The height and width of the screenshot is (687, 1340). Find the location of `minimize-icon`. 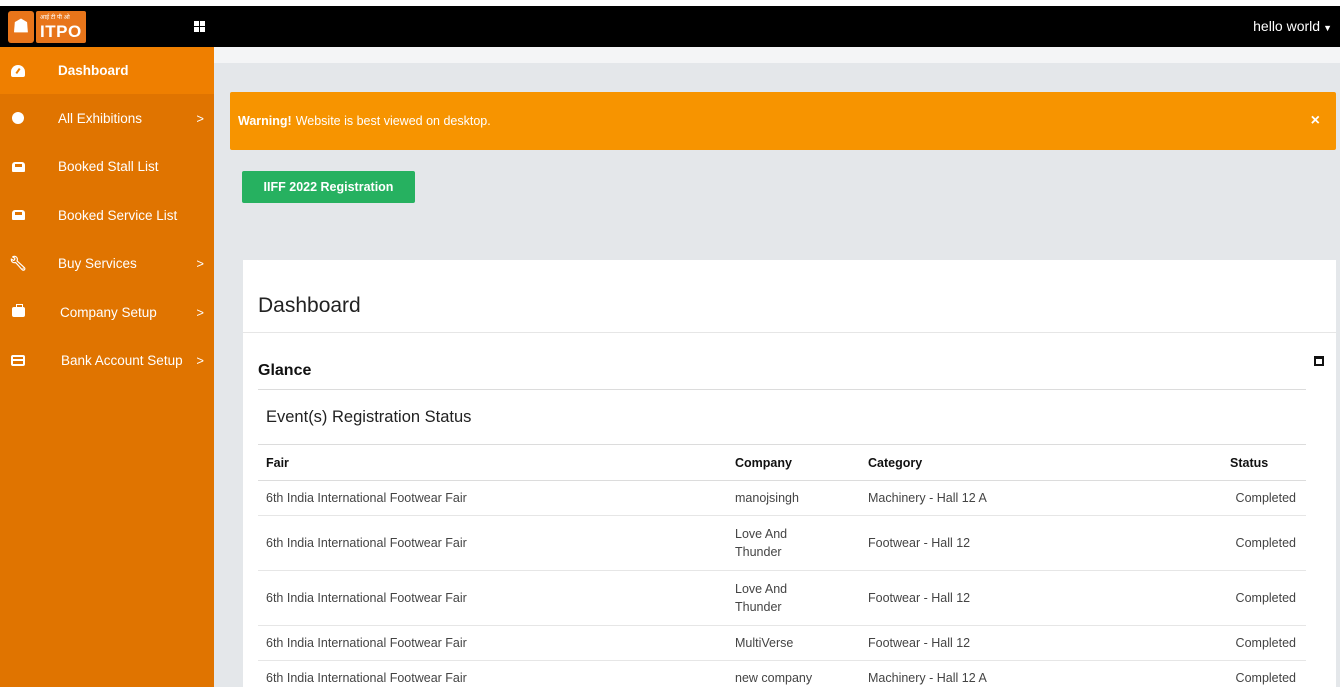

minimize-icon is located at coordinates (1319, 361).